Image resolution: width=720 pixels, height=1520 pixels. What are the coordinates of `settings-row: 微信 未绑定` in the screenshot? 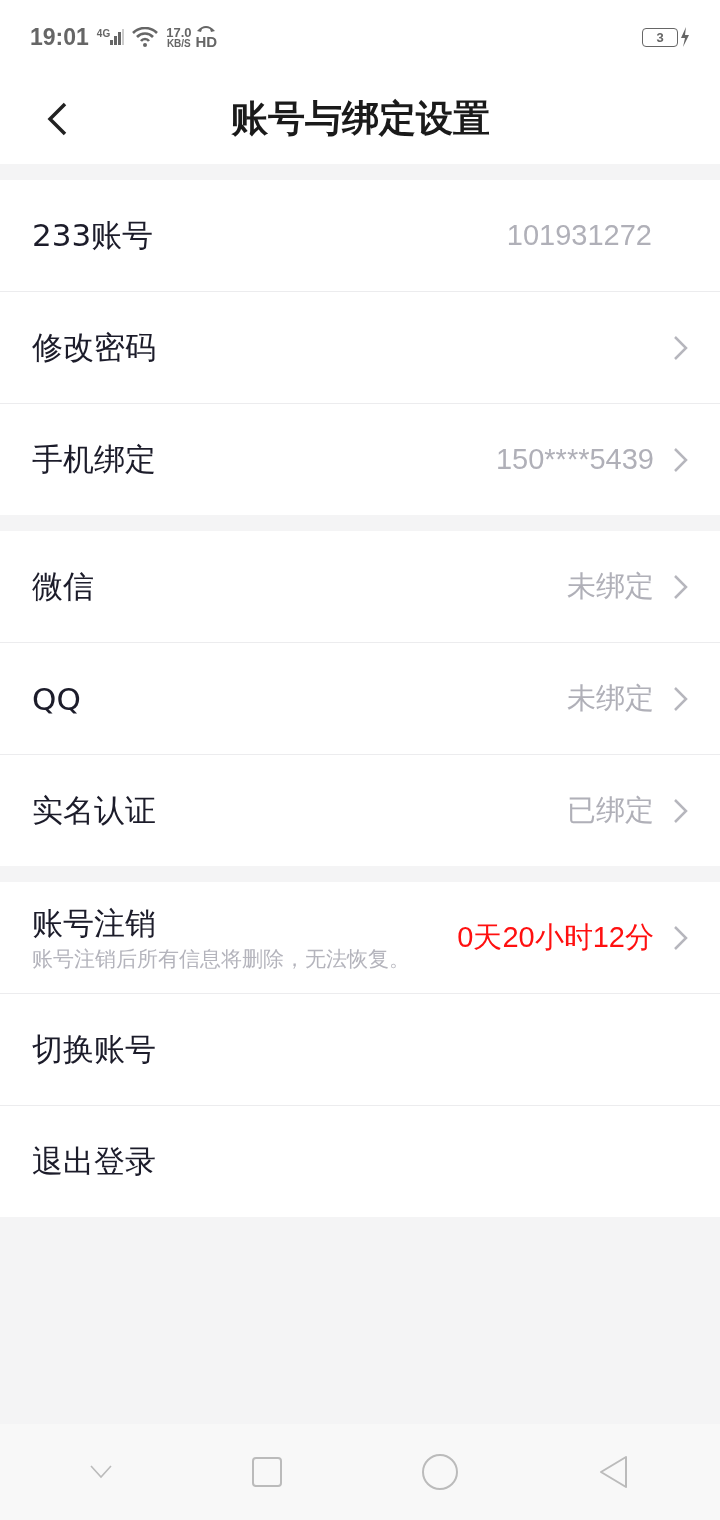 It's located at (360, 587).